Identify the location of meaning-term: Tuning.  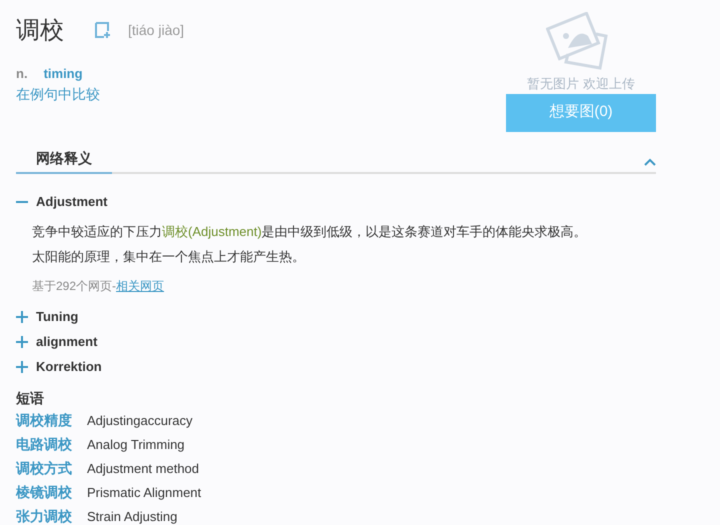
(57, 317).